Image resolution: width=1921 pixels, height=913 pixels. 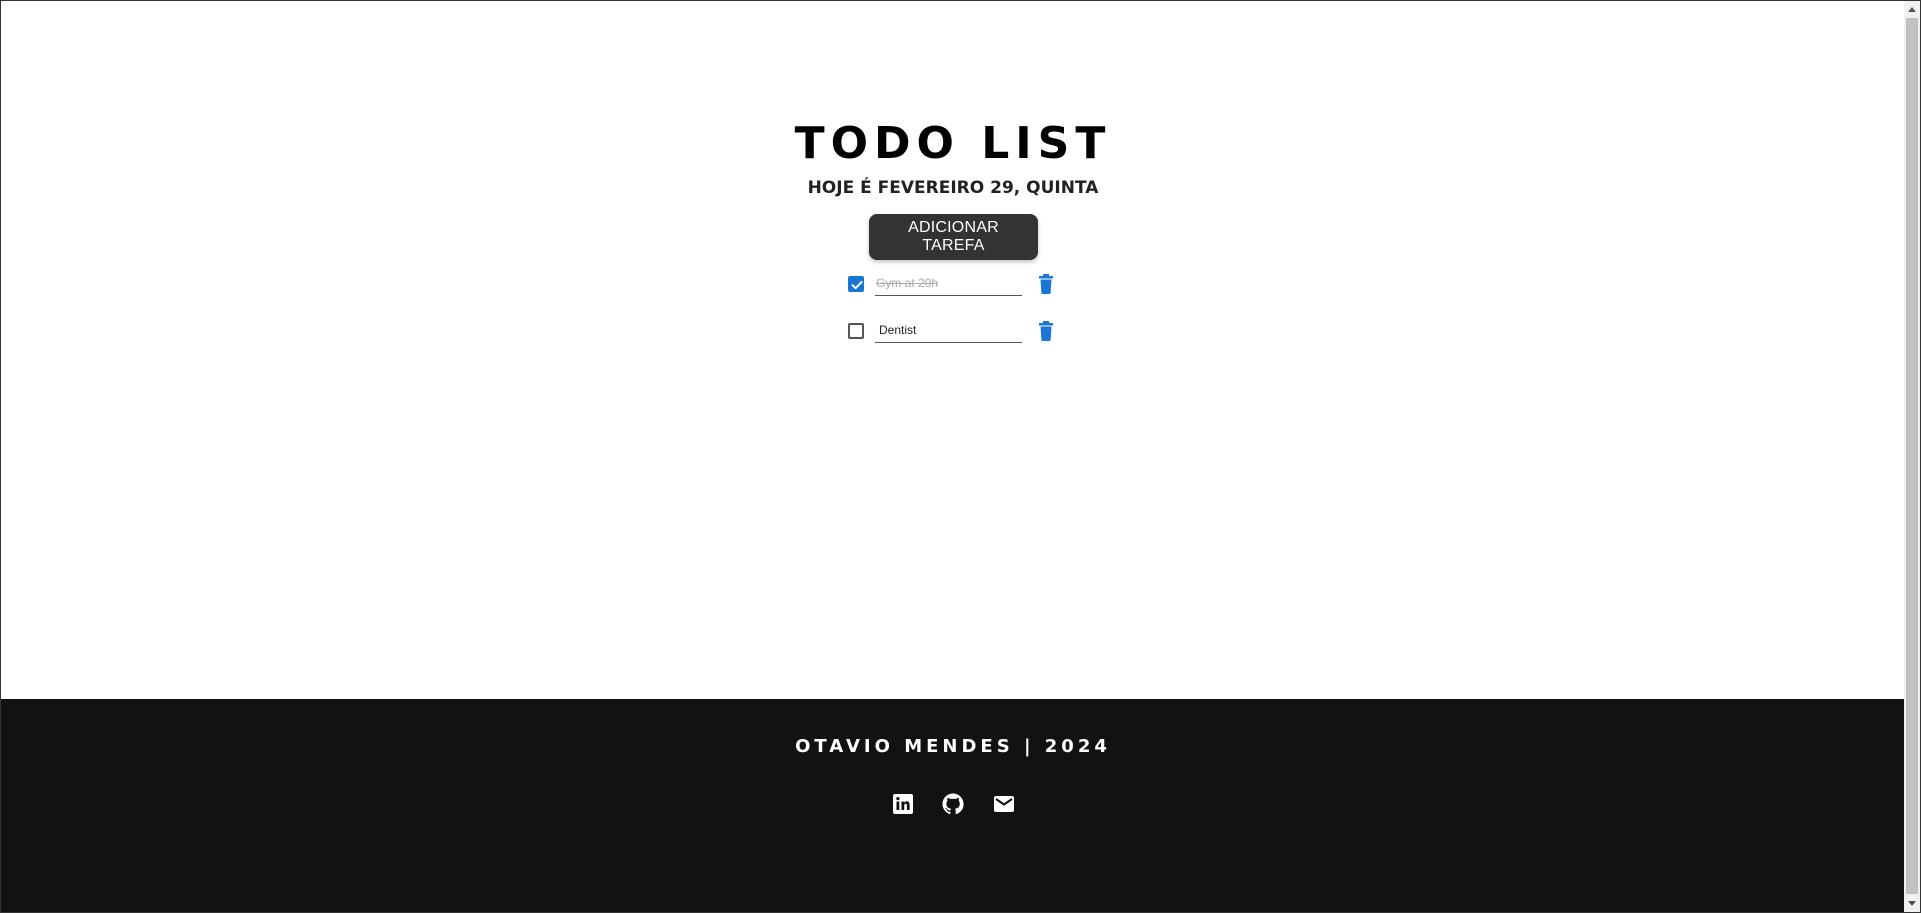 I want to click on github-icon, so click(x=953, y=804).